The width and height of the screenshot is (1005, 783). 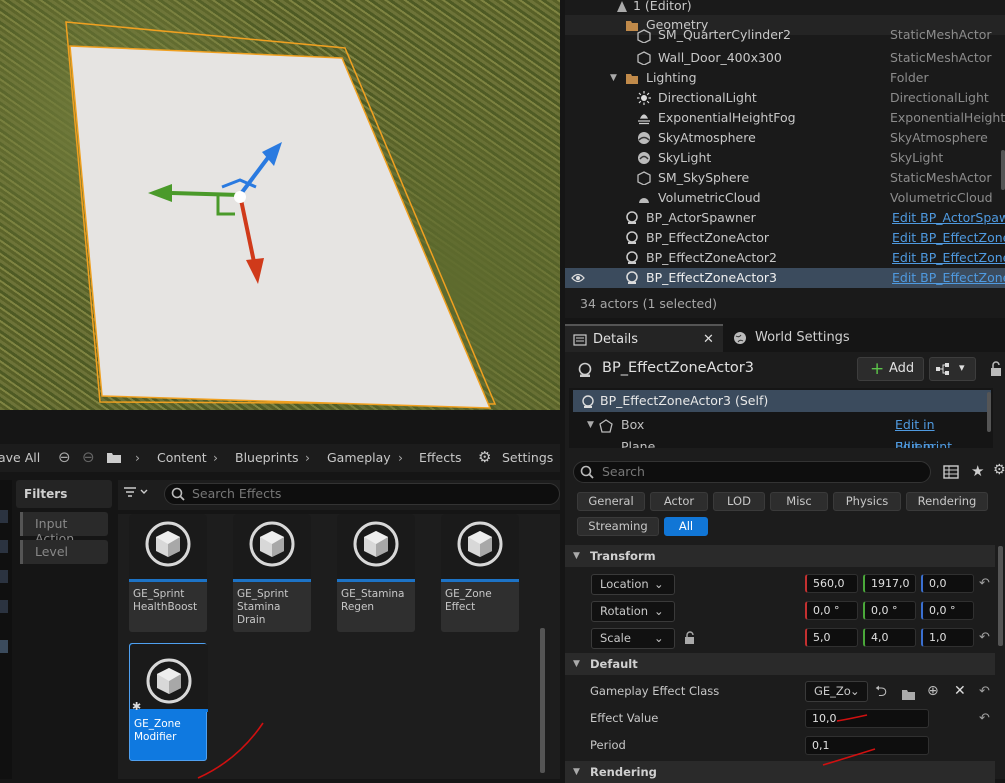 What do you see at coordinates (708, 340) in the screenshot?
I see `close-icon: ✕` at bounding box center [708, 340].